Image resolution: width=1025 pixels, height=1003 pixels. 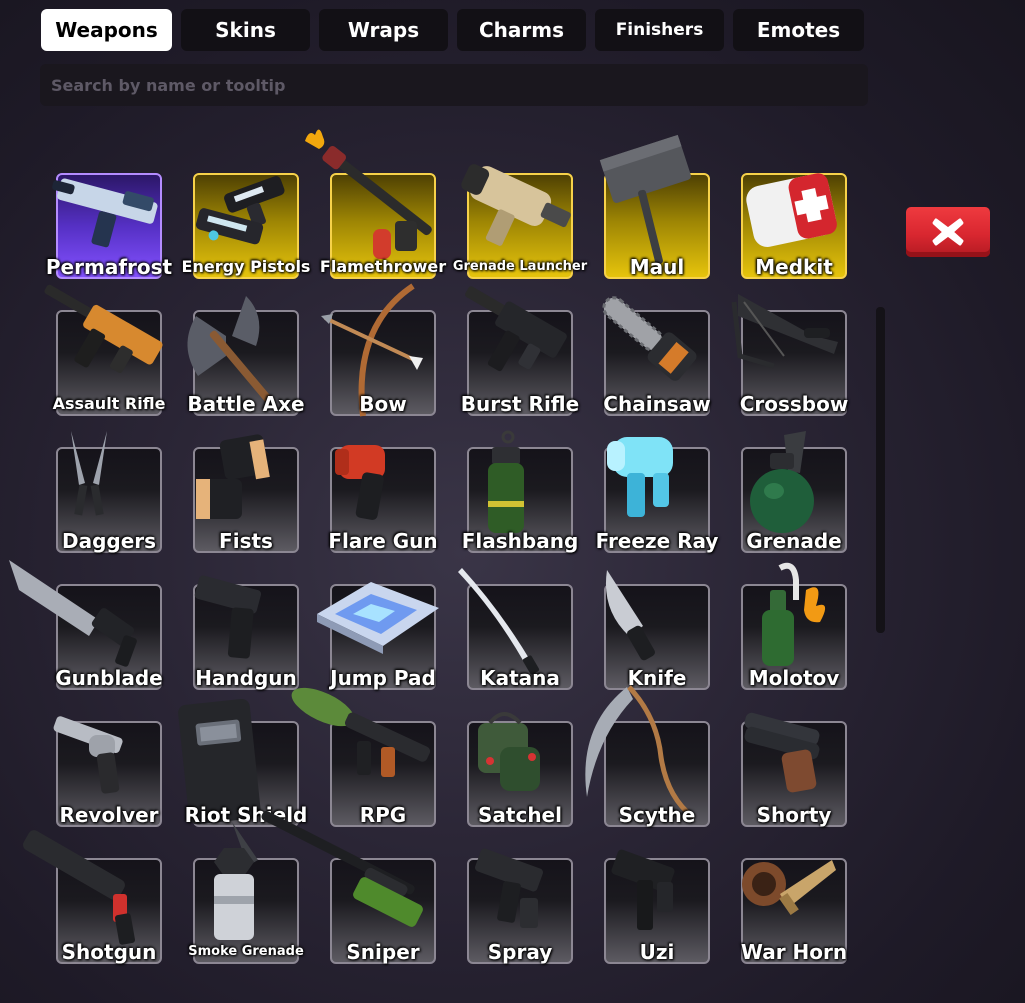 I want to click on tab-charms: Charms, so click(x=521, y=30).